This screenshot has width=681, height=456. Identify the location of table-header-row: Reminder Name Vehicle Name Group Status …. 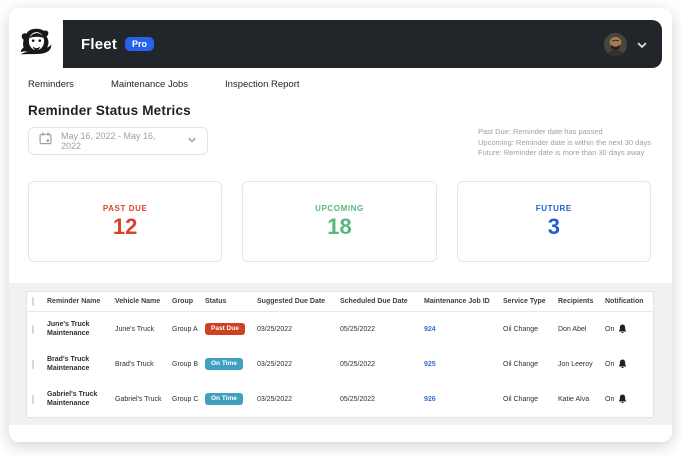
(340, 302).